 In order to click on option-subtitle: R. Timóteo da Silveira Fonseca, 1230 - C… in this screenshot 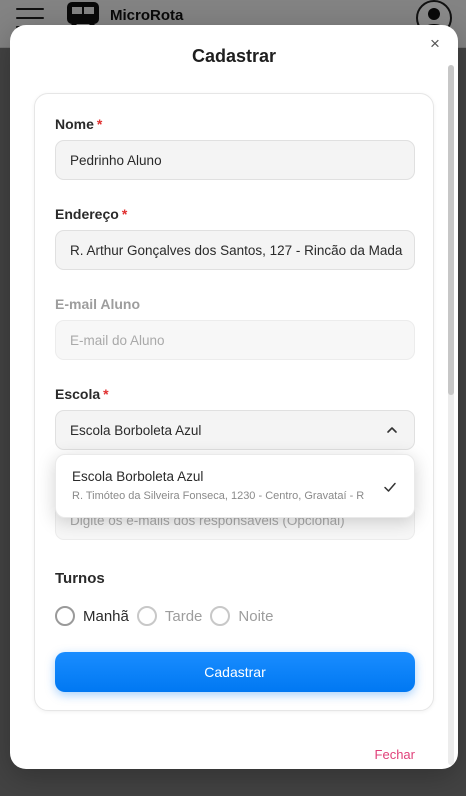, I will do `click(218, 496)`.